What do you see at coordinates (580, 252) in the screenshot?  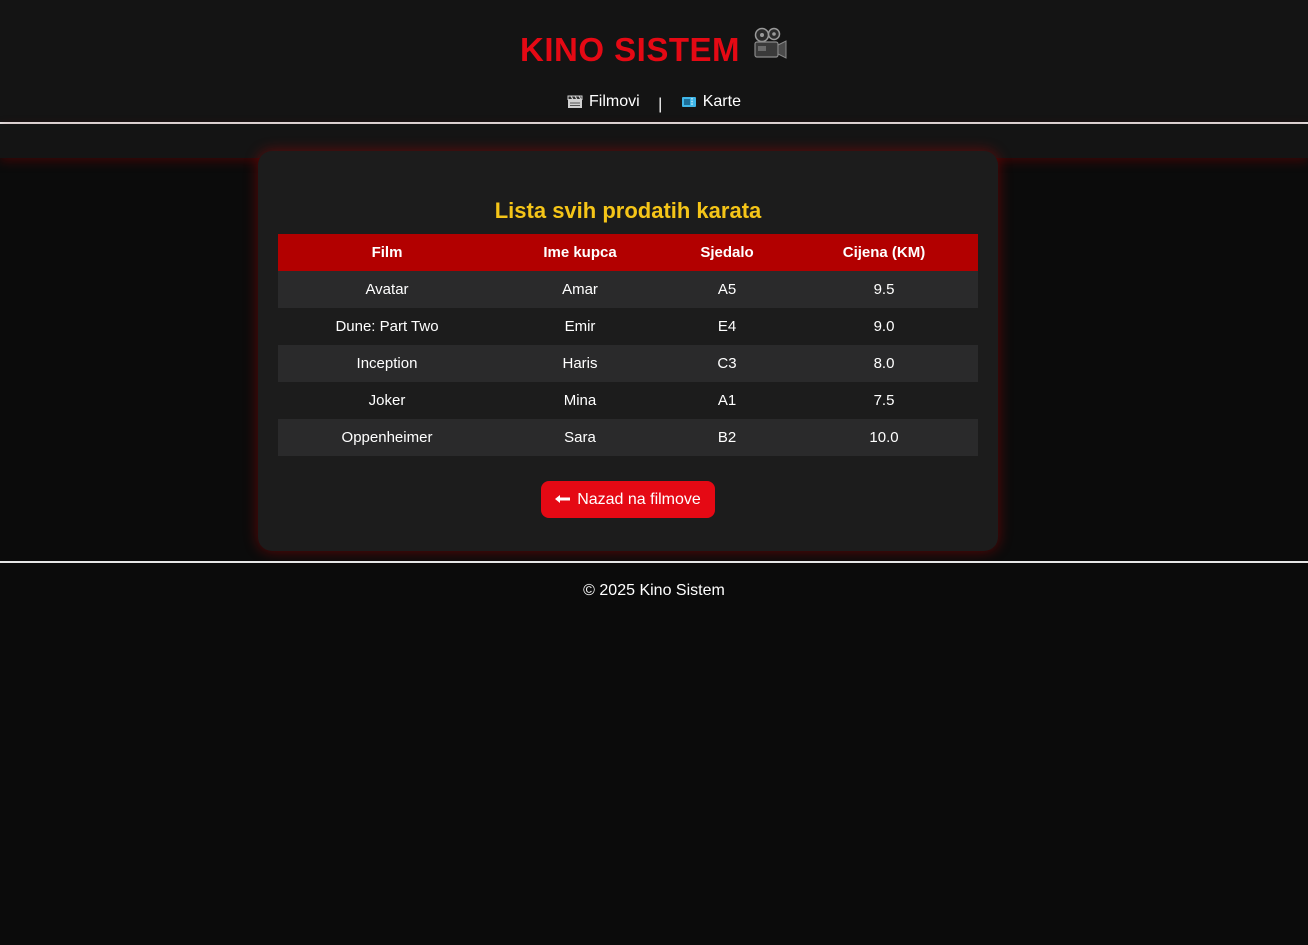 I see `column-header-ime-kupca: Ime kupca` at bounding box center [580, 252].